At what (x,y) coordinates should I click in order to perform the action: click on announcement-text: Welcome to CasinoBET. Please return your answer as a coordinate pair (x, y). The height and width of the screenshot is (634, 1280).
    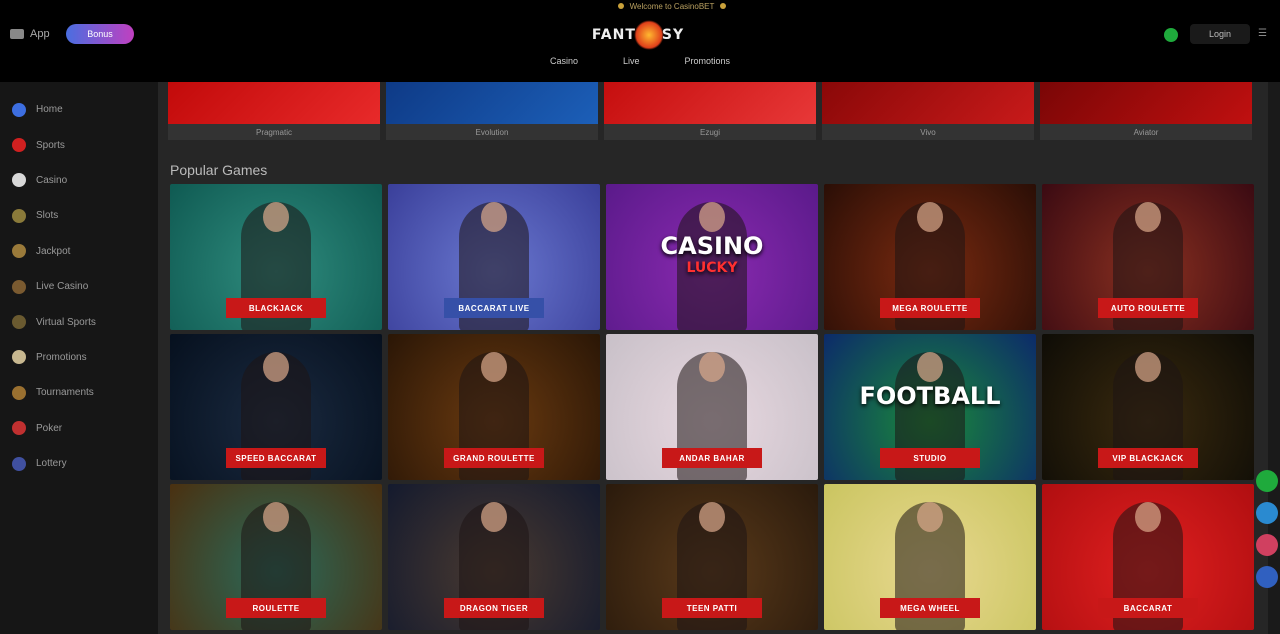
    Looking at the image, I should click on (672, 6).